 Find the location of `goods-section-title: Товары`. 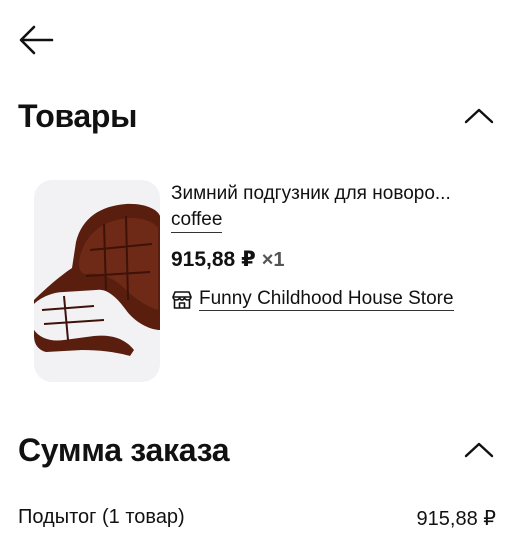

goods-section-title: Товары is located at coordinates (78, 115).